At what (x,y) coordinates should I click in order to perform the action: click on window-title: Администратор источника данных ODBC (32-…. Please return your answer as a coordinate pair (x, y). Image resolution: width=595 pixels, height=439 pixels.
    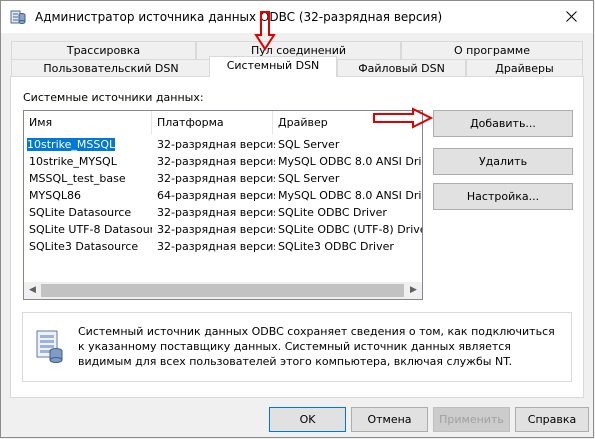
    Looking at the image, I should click on (239, 17).